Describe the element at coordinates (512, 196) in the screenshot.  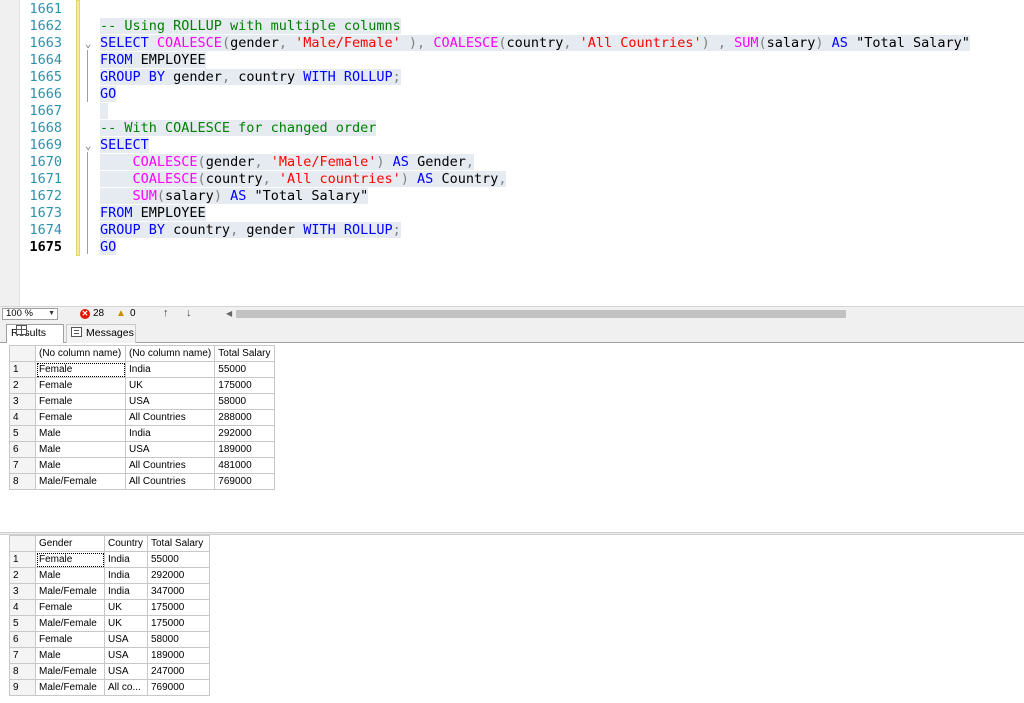
I see `code-line: 1672 SUM(salary) AS "Total Salary"` at that location.